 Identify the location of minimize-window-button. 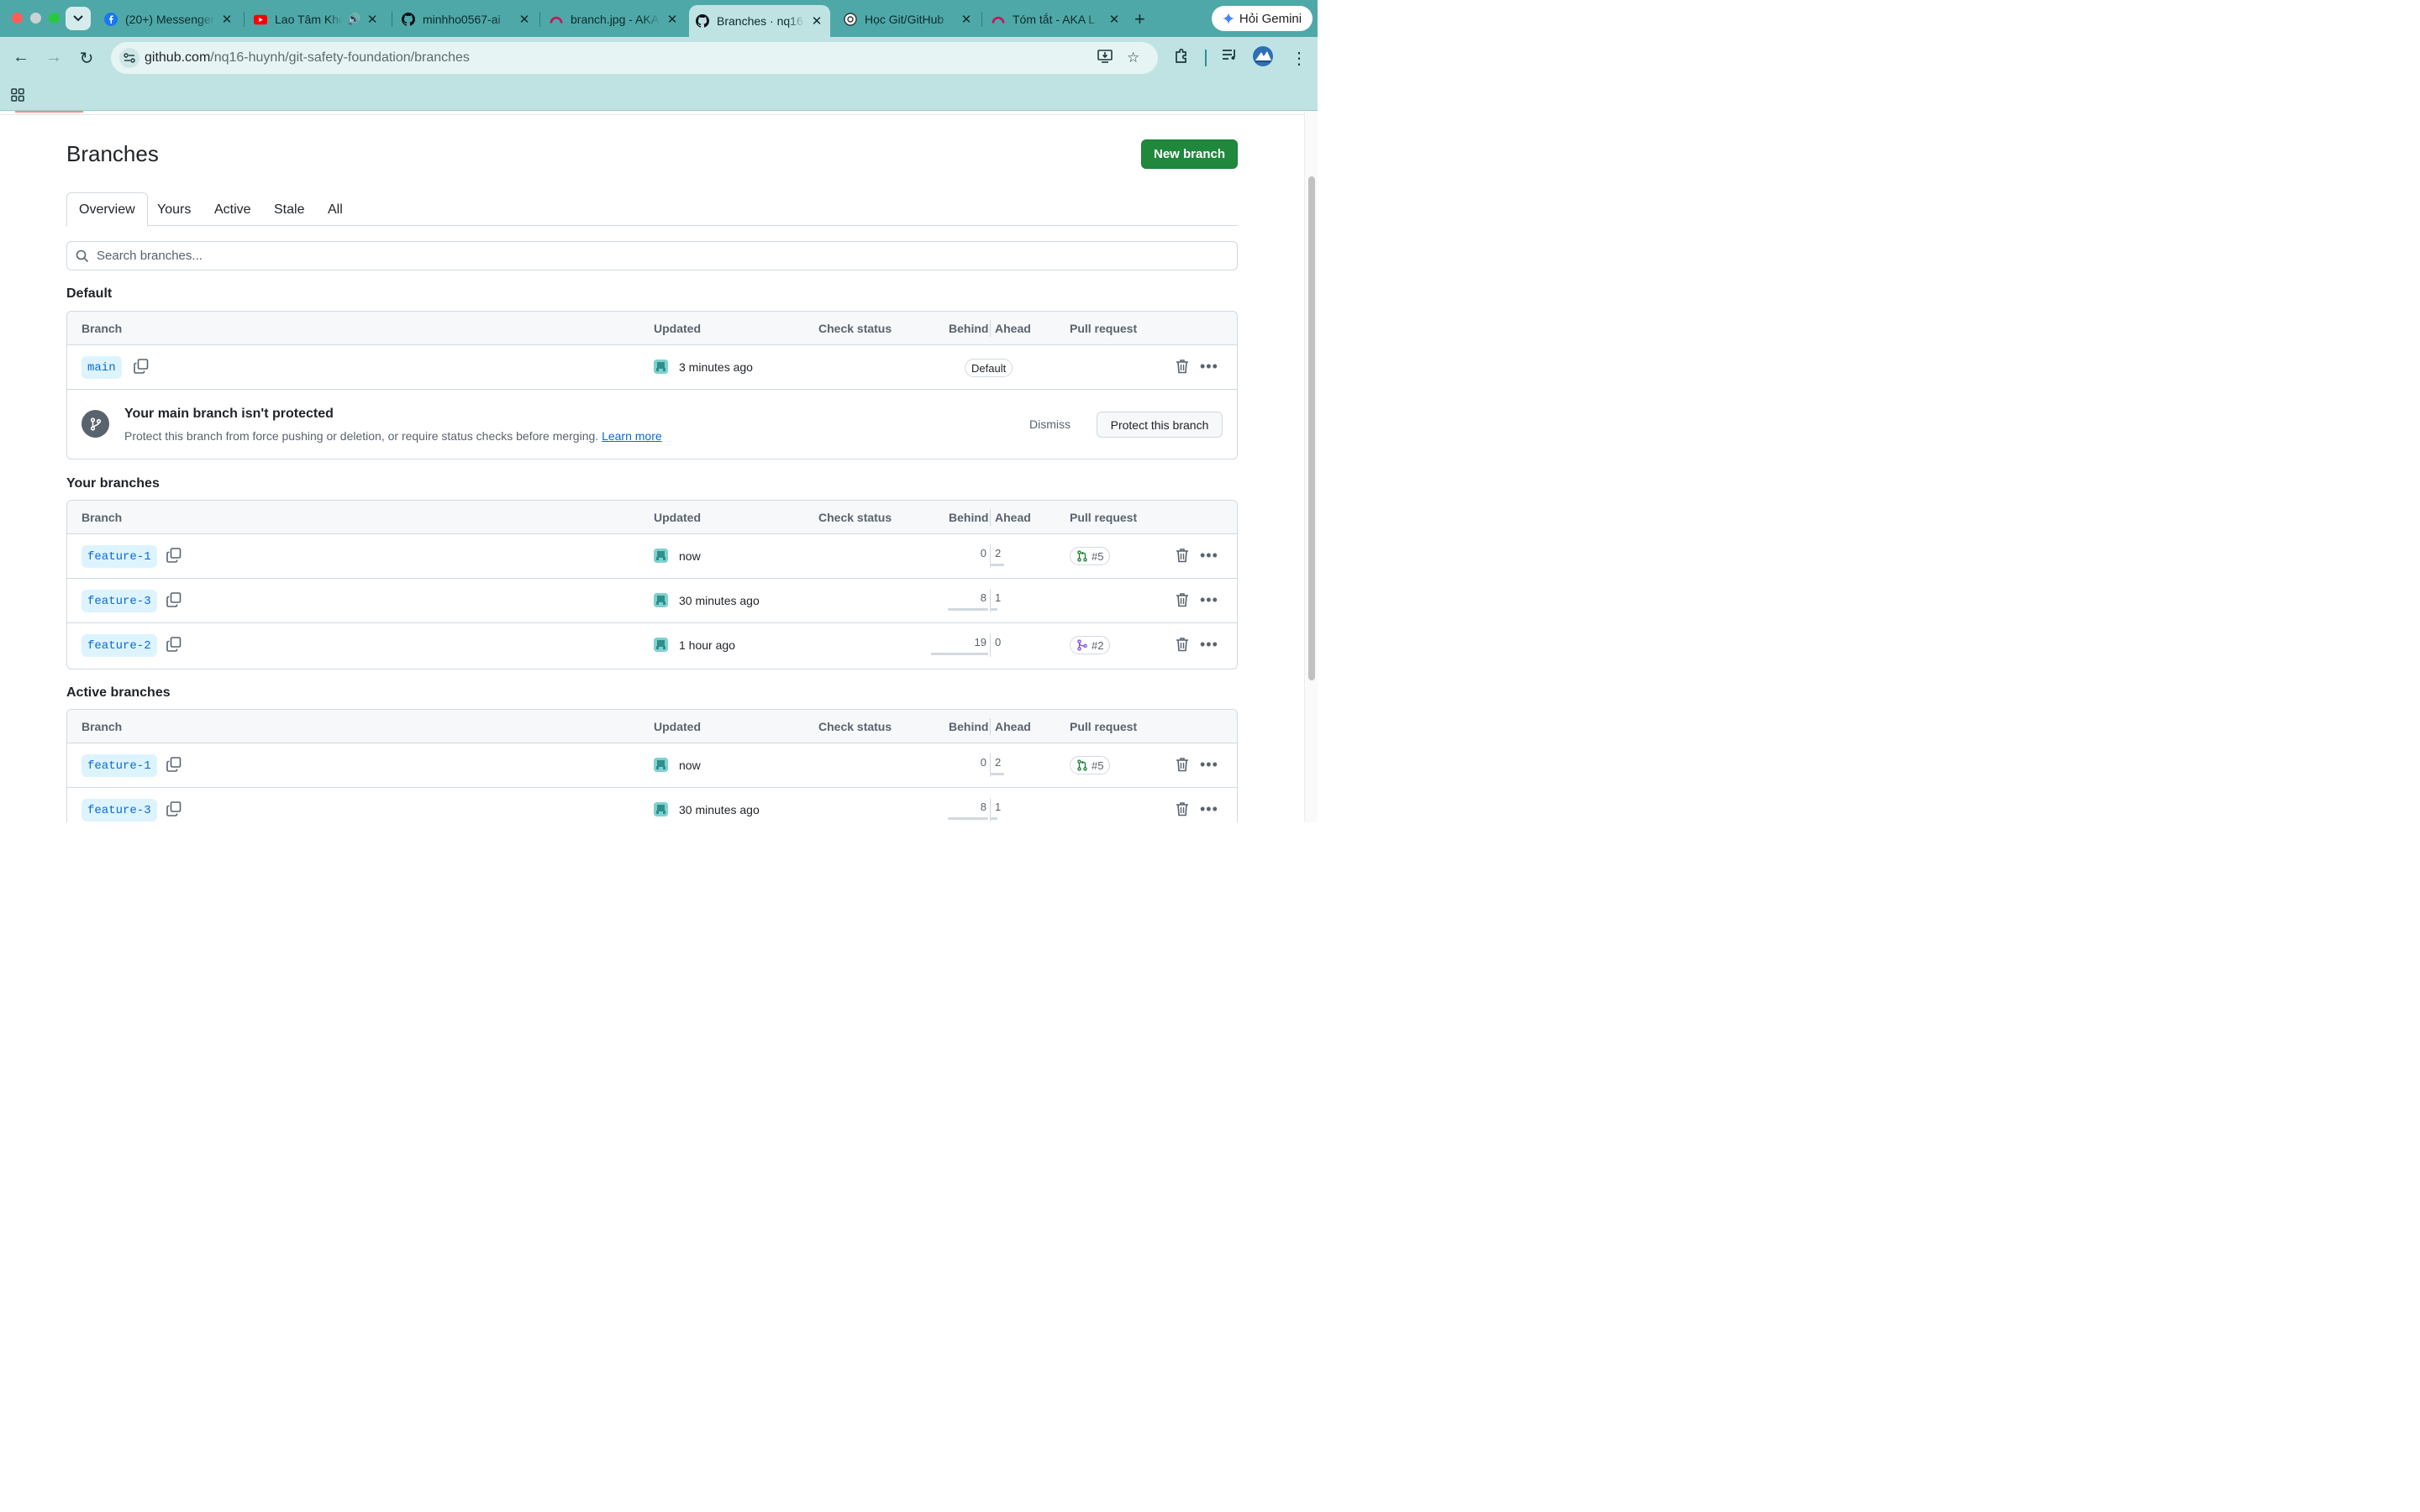
(35, 18).